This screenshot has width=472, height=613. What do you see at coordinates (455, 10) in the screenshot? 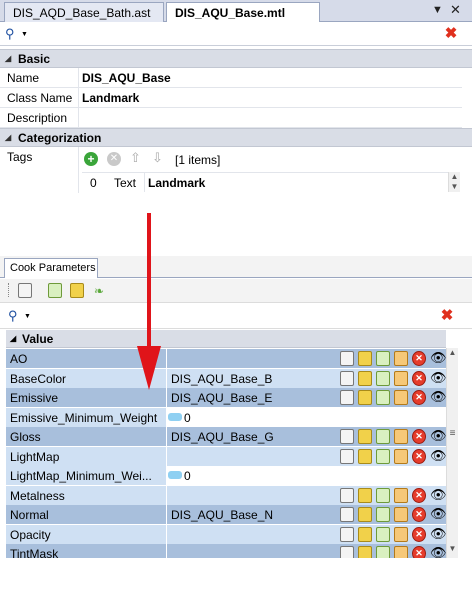
I see `tab-close-icon: ✕` at bounding box center [455, 10].